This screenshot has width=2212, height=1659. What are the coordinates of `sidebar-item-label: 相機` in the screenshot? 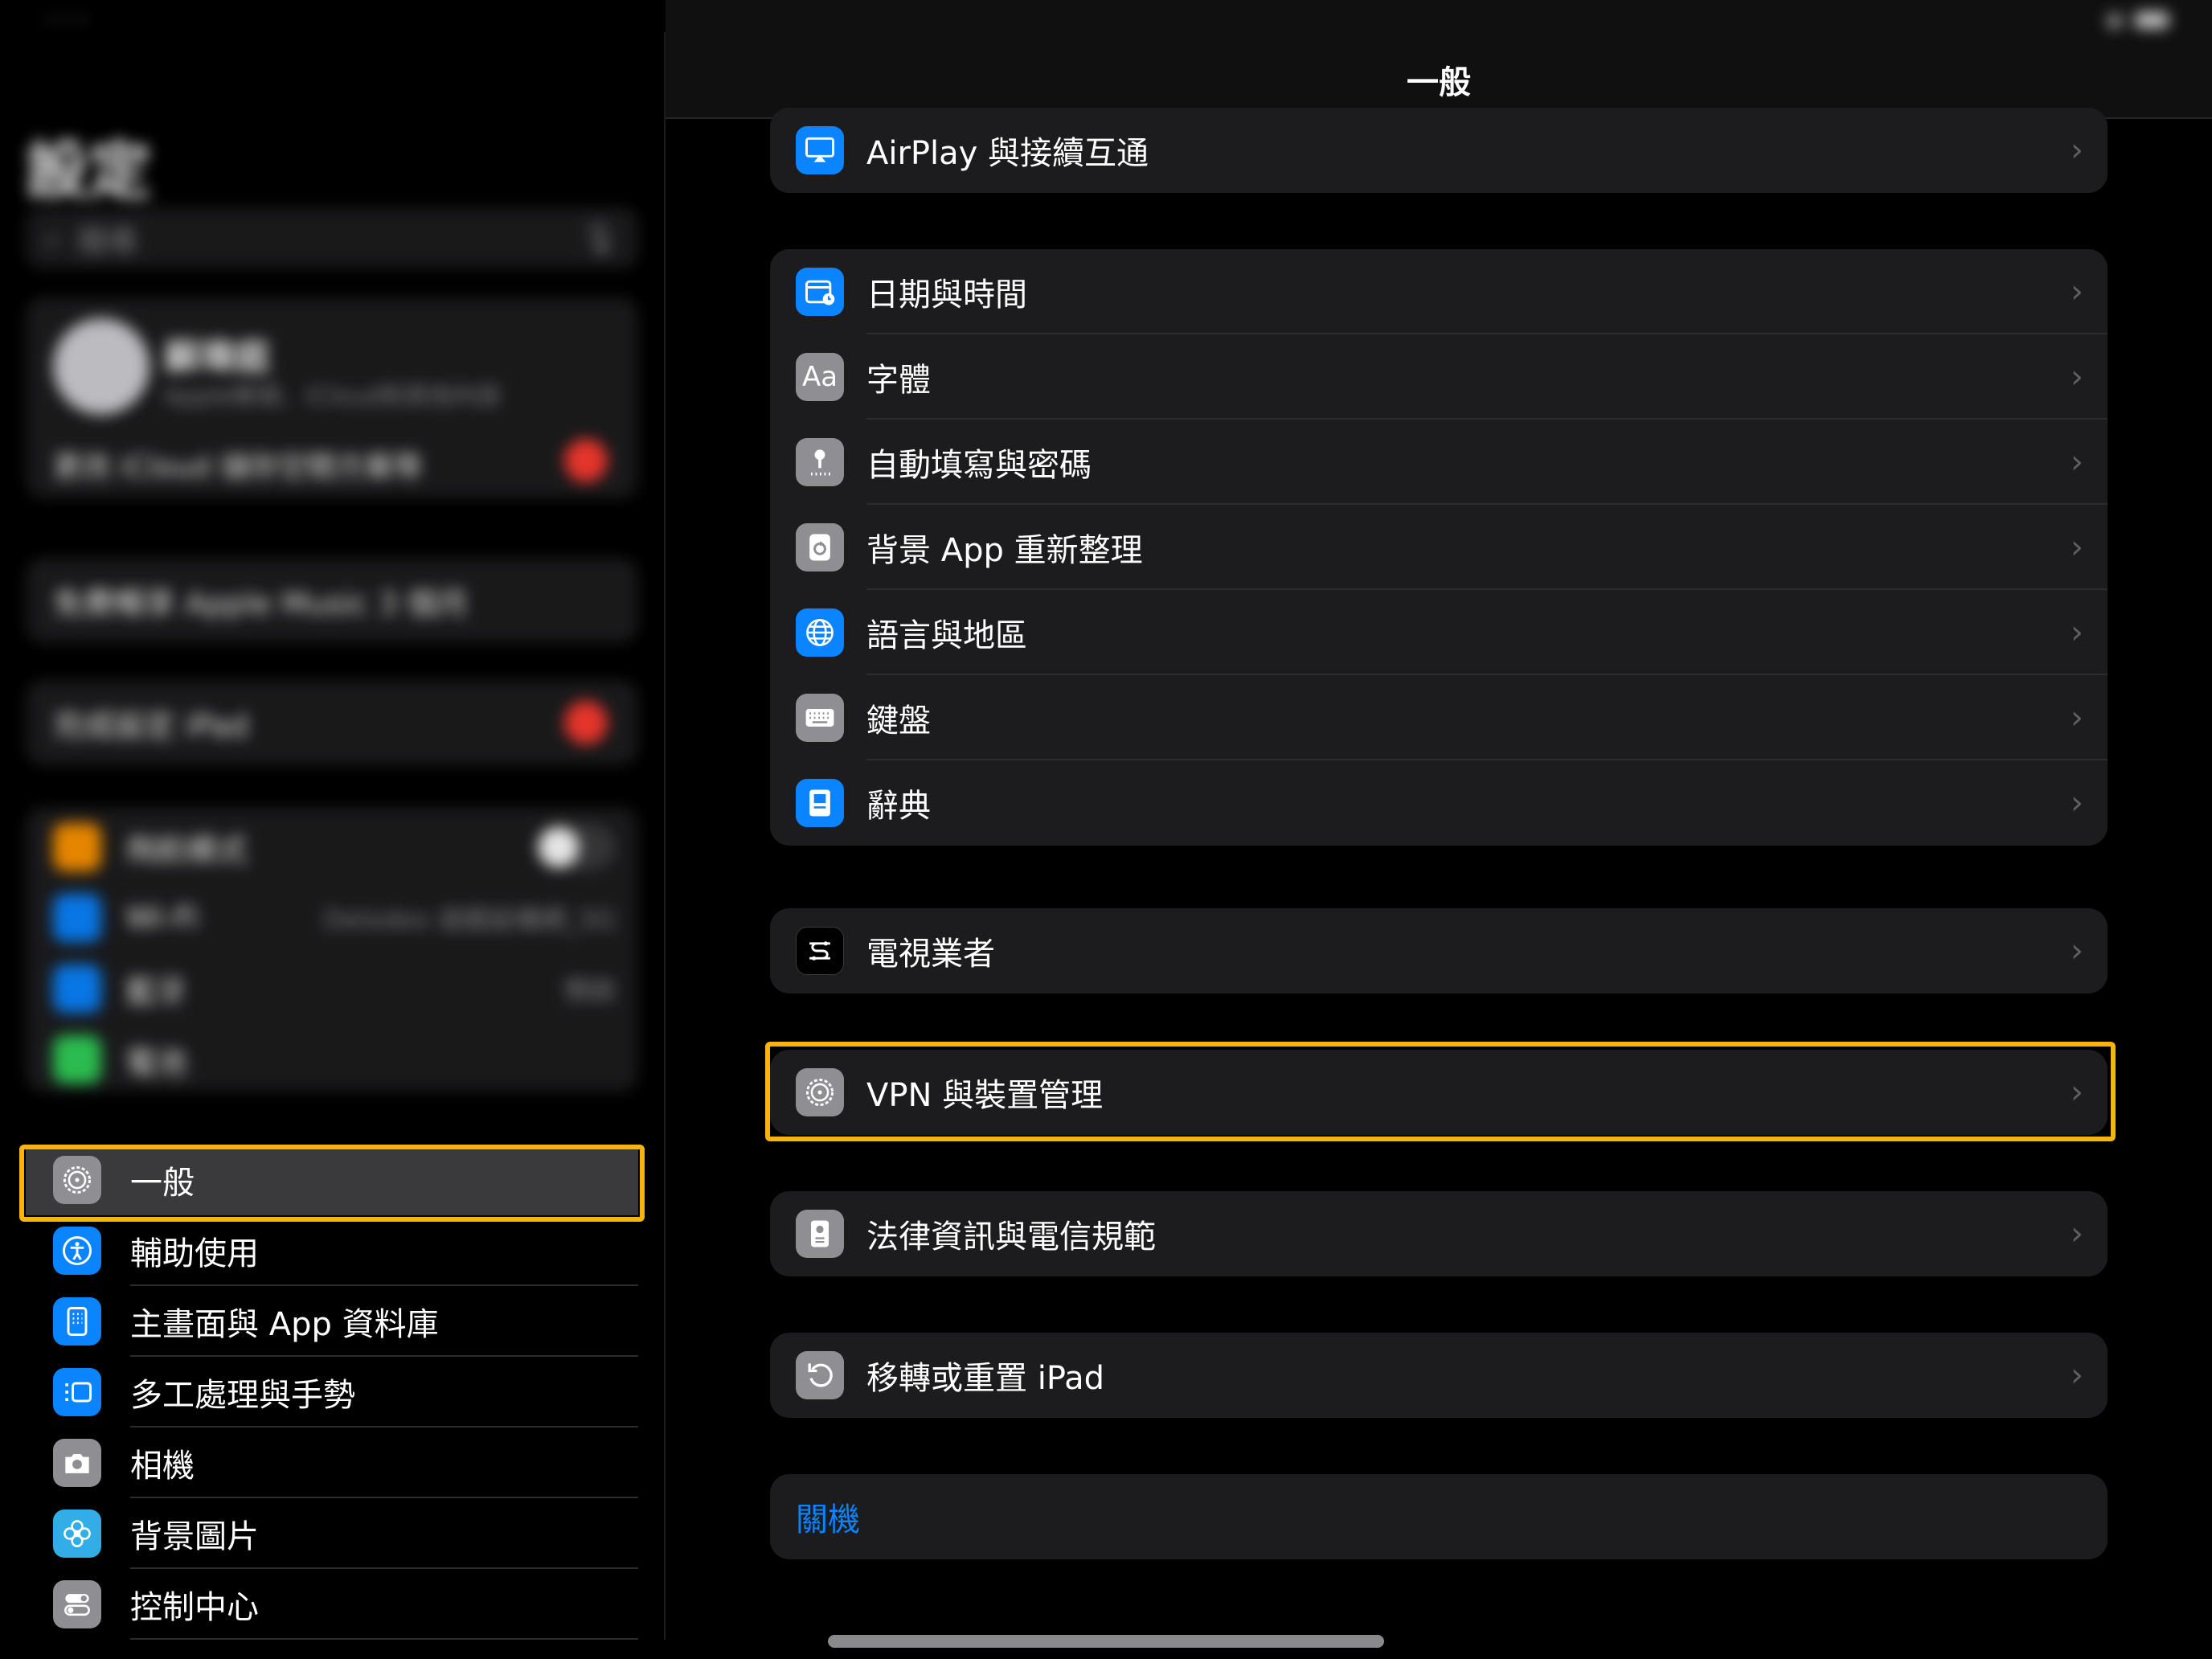 It's located at (162, 1466).